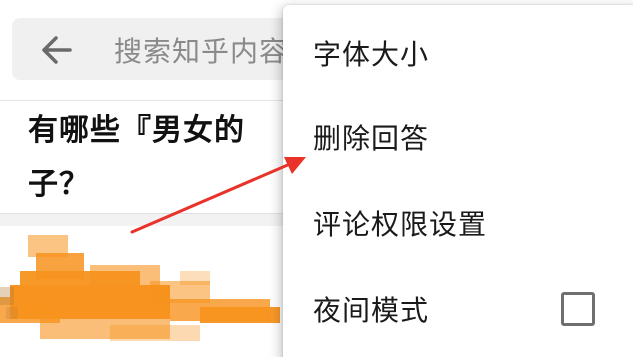 This screenshot has height=357, width=633. What do you see at coordinates (371, 310) in the screenshot?
I see `menu-item-label: 夜间模式` at bounding box center [371, 310].